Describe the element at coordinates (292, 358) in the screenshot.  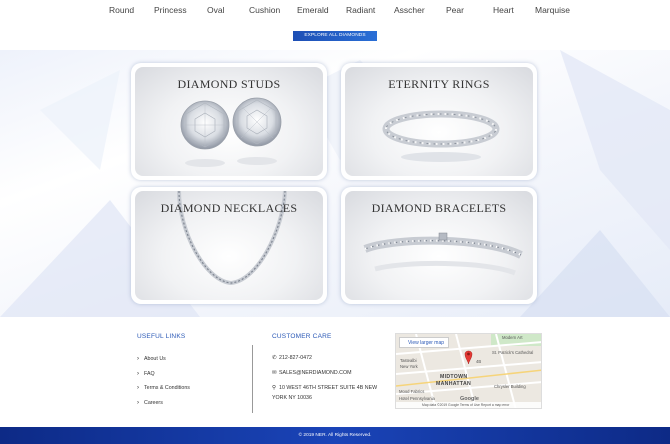
I see `contact-phone: ✆ 212-827-0472` at that location.